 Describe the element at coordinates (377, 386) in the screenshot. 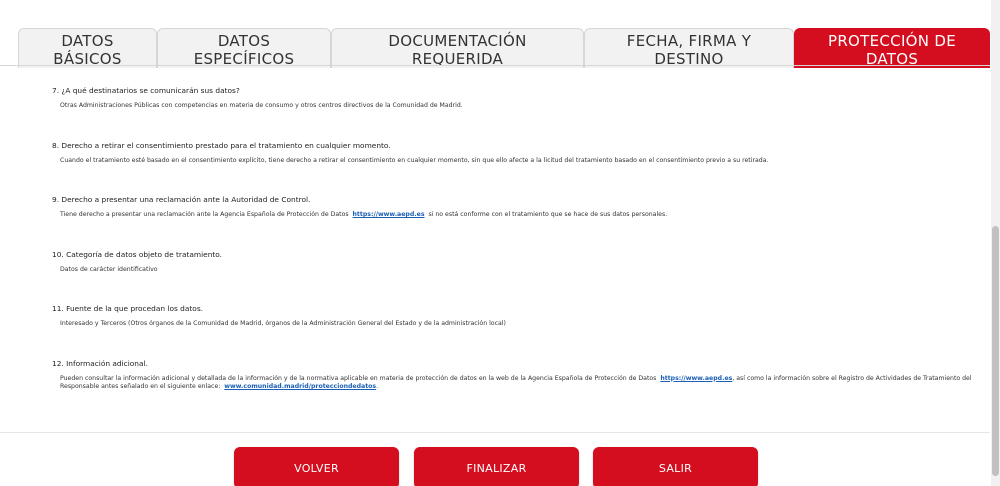

I see `section-body-text: .` at that location.